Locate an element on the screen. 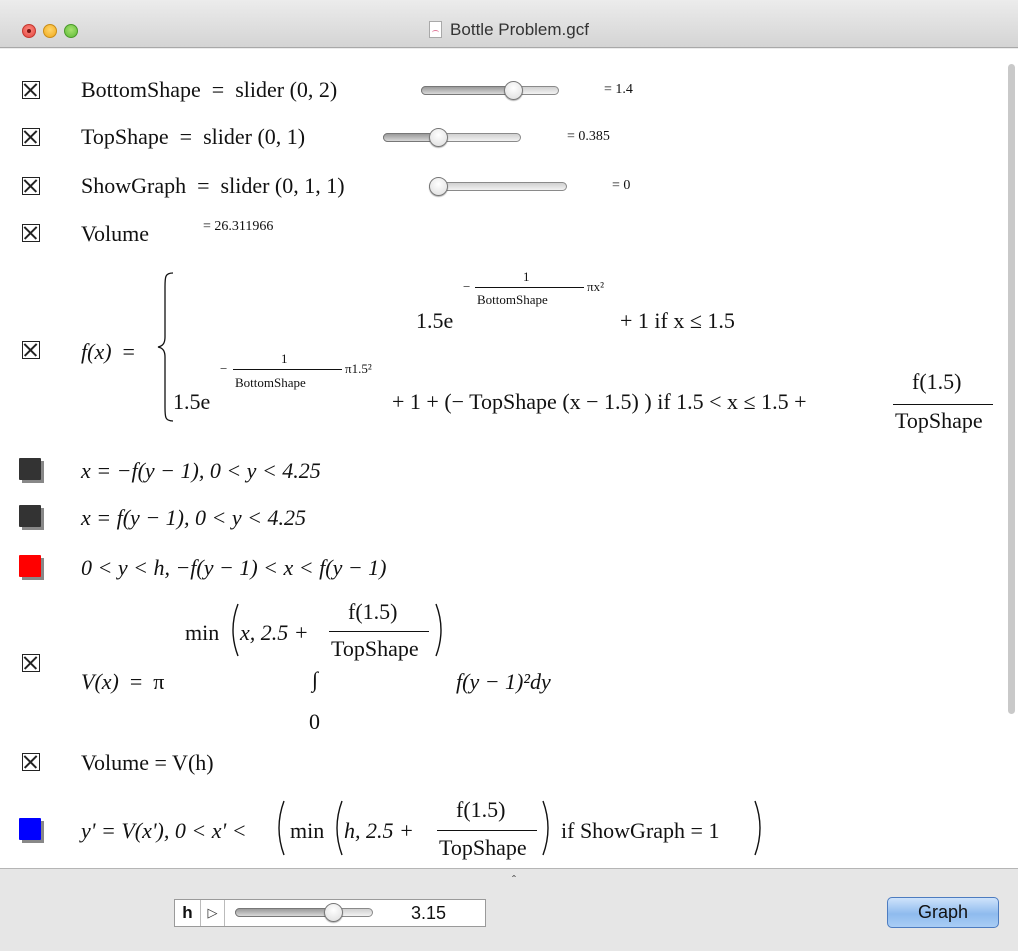  bottom-toolbar: ˆ h ▷ 3.15 Graph is located at coordinates (509, 909).